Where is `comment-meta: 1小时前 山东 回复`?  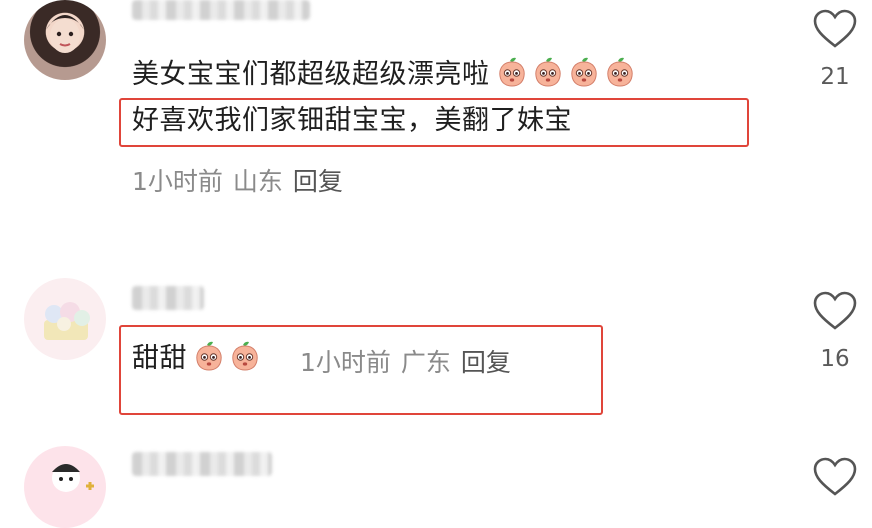 comment-meta: 1小时前 山东 回复 is located at coordinates (237, 180).